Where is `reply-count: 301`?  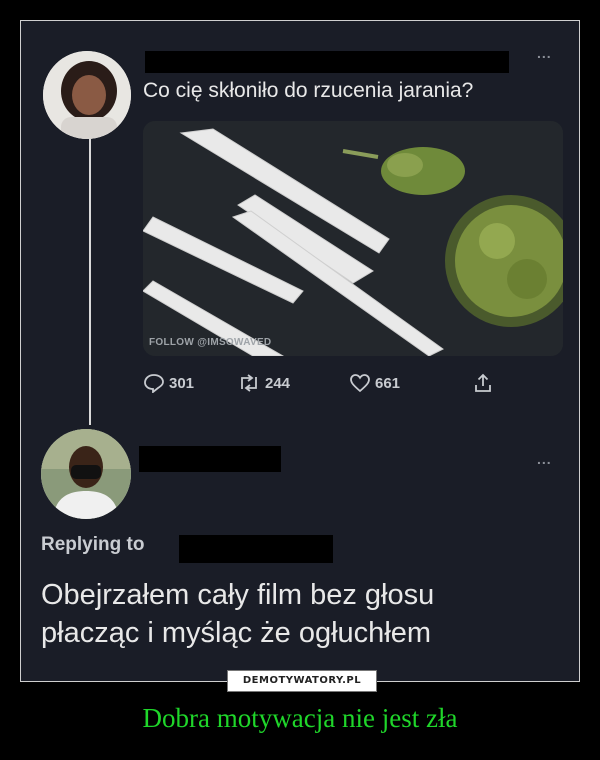 reply-count: 301 is located at coordinates (182, 383).